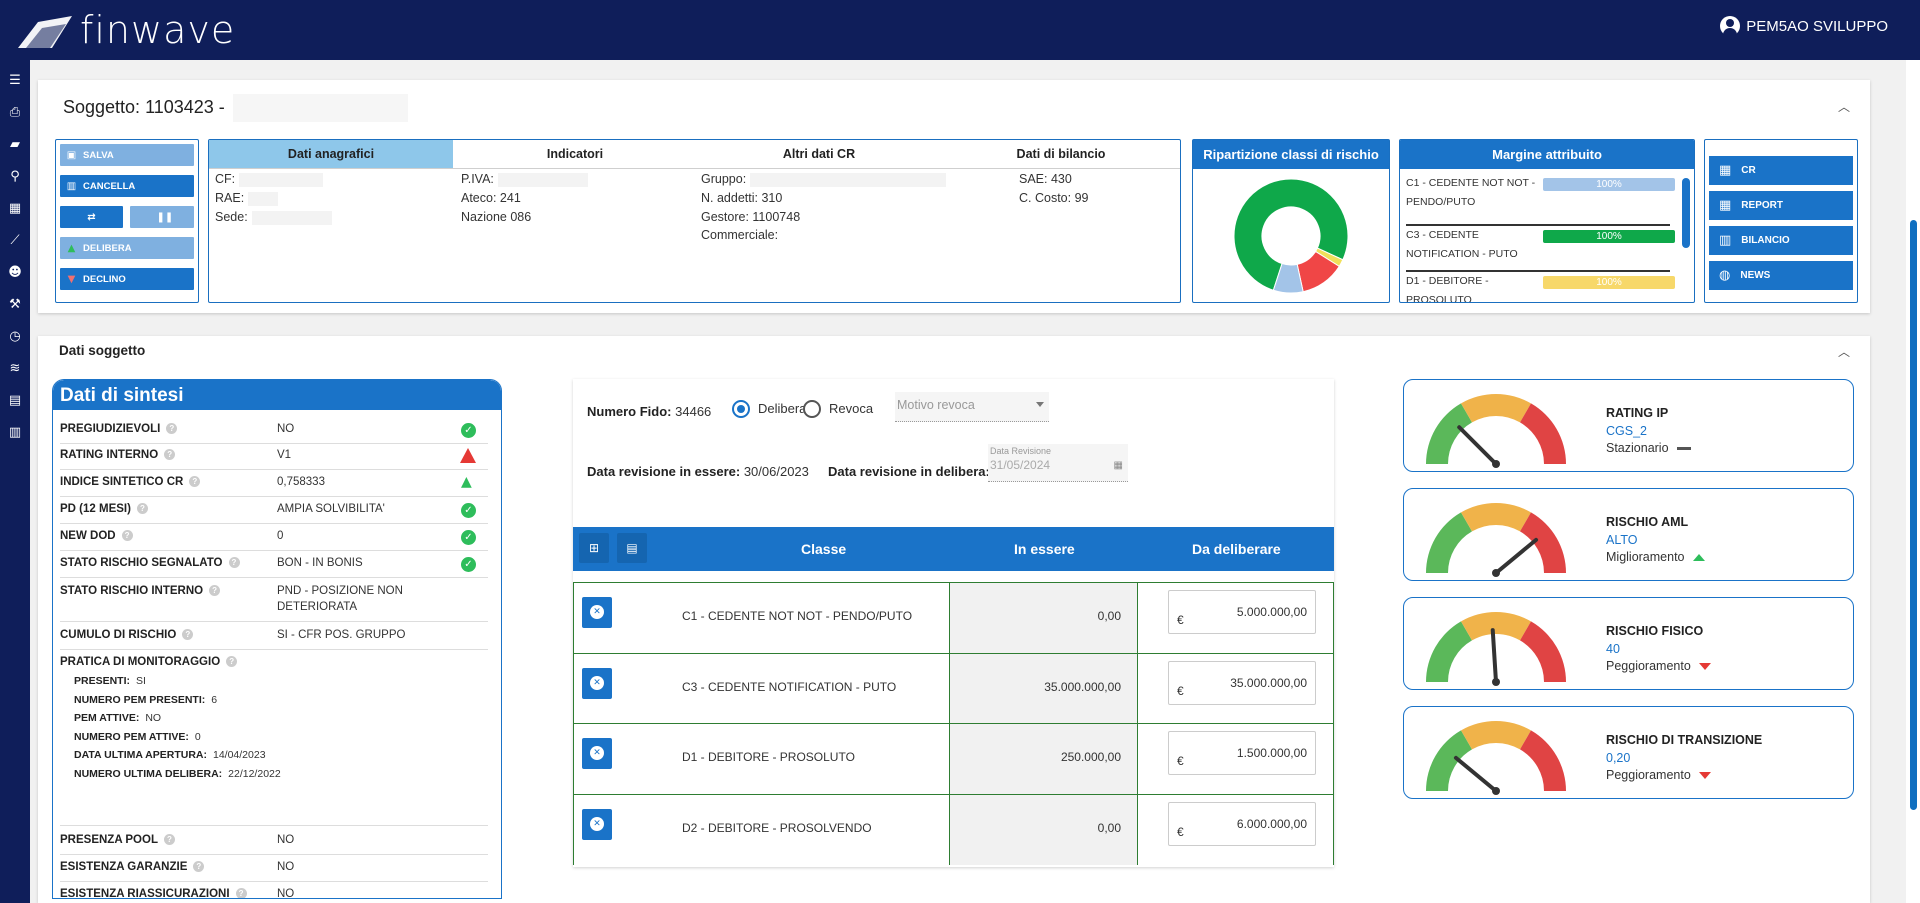 This screenshot has width=1920, height=903. What do you see at coordinates (1061, 154) in the screenshot?
I see `tab-dati-bilancio: Dati di bilancio` at bounding box center [1061, 154].